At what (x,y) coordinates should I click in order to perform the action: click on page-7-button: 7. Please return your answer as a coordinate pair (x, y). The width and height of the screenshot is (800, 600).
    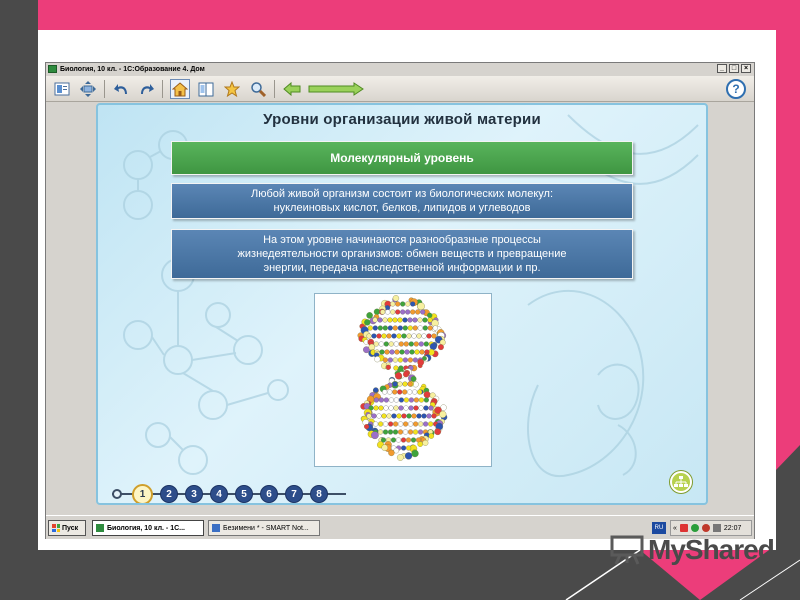
    Looking at the image, I should click on (294, 494).